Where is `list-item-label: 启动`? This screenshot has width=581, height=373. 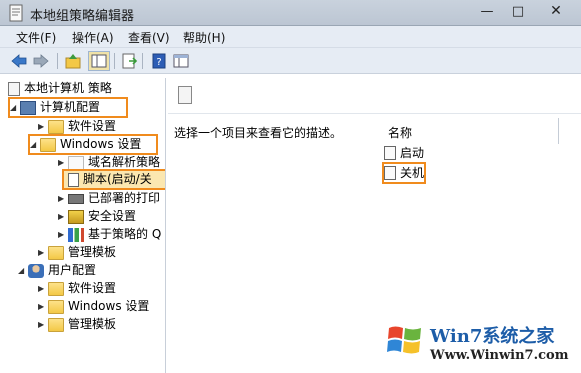
list-item-label: 启动 is located at coordinates (412, 153).